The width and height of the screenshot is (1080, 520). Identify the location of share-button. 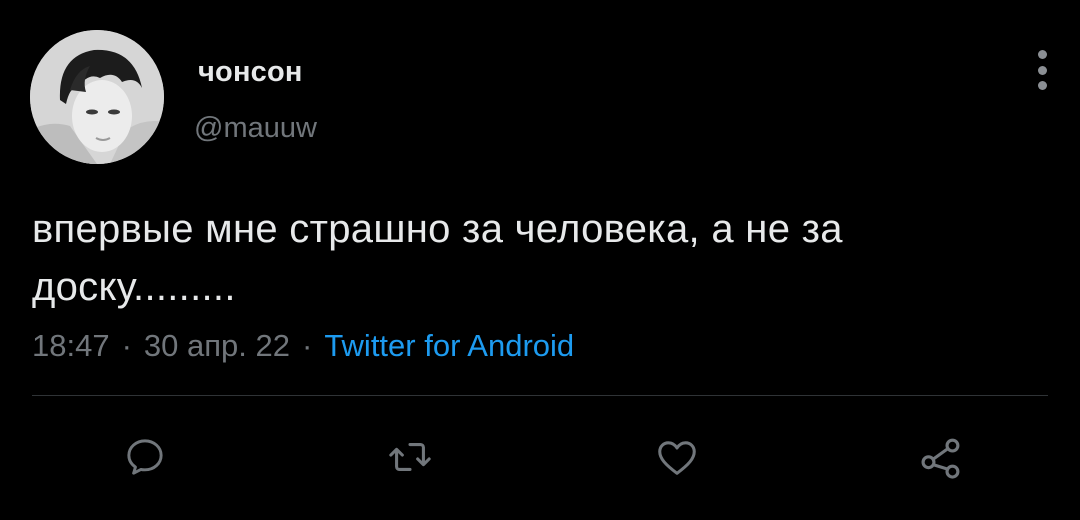
(941, 457).